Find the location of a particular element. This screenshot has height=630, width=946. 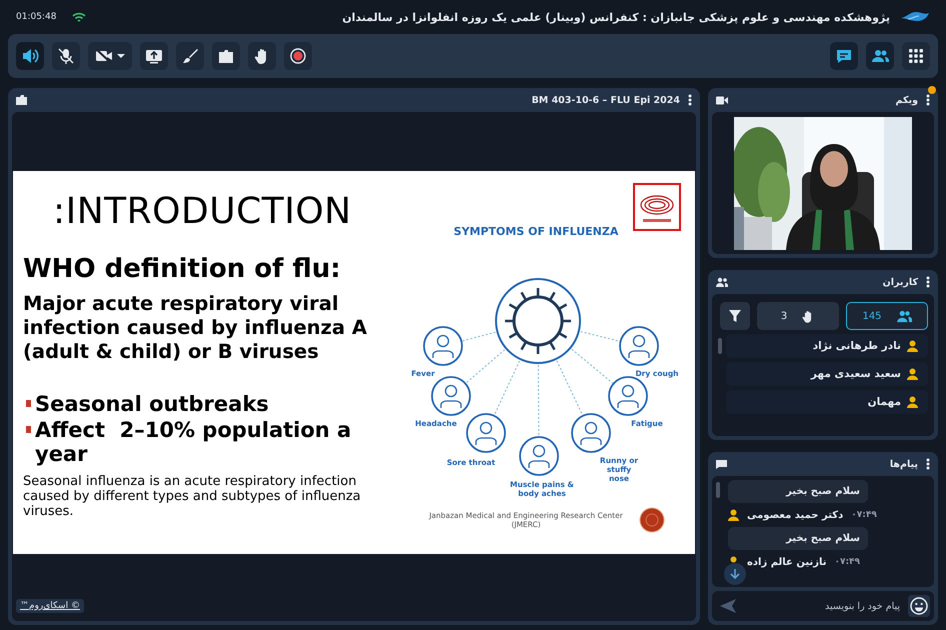

emoji-button is located at coordinates (919, 606).